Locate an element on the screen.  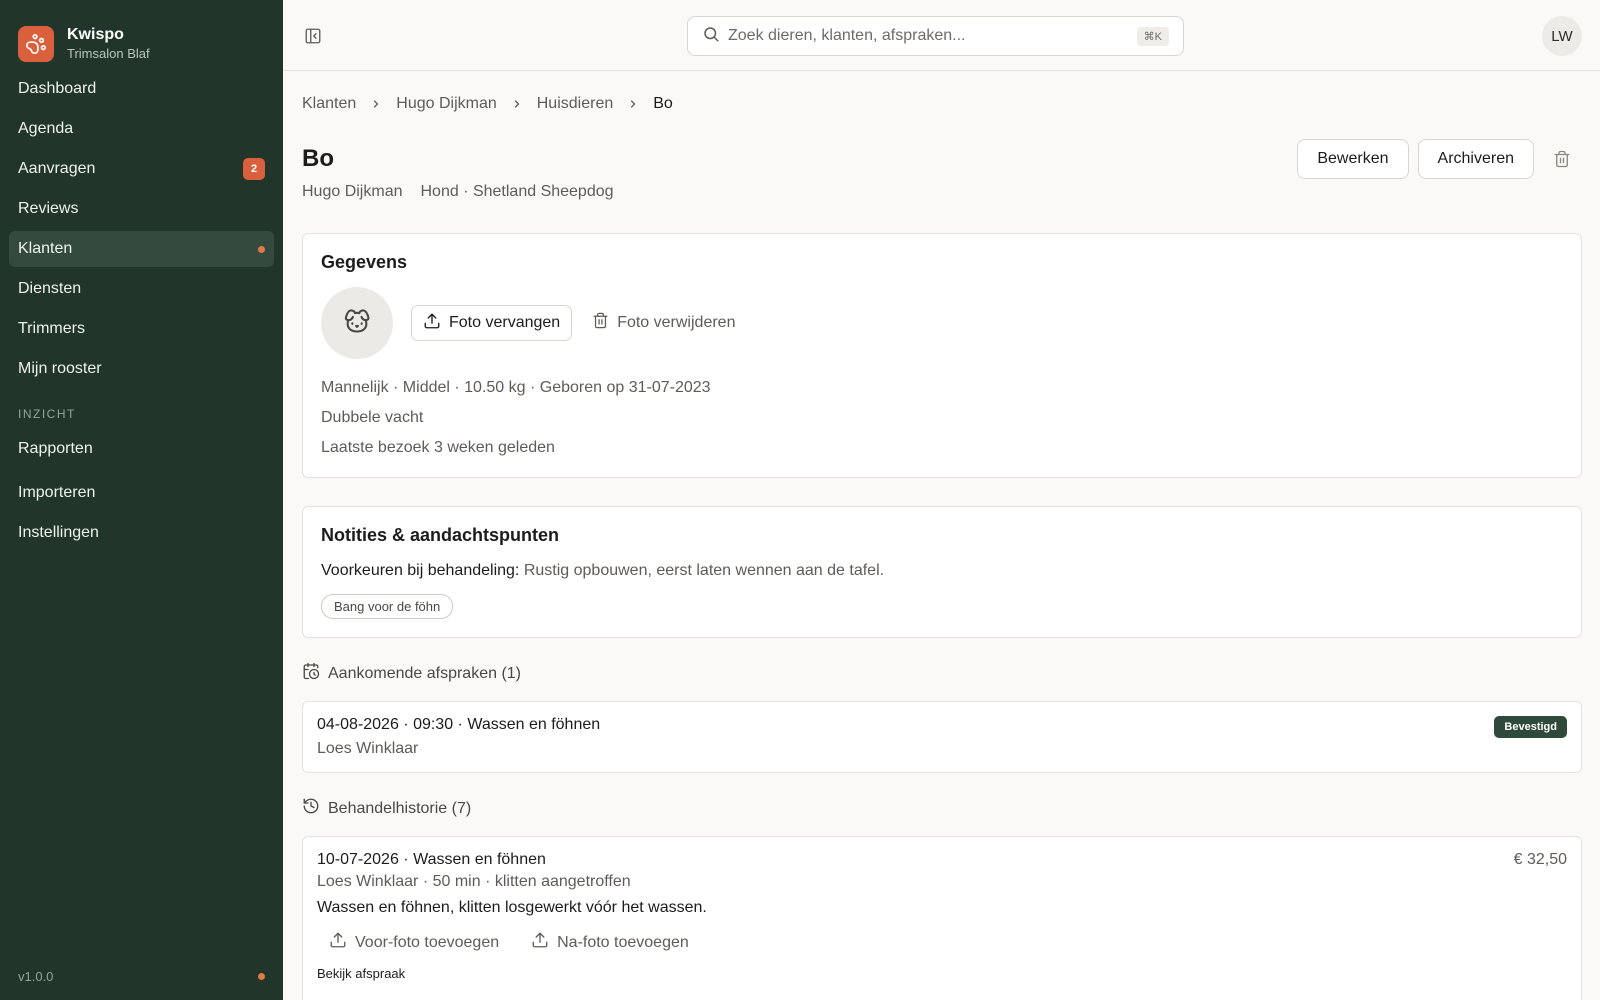
sidebar-item-dashboard: Dashboard is located at coordinates (141, 89).